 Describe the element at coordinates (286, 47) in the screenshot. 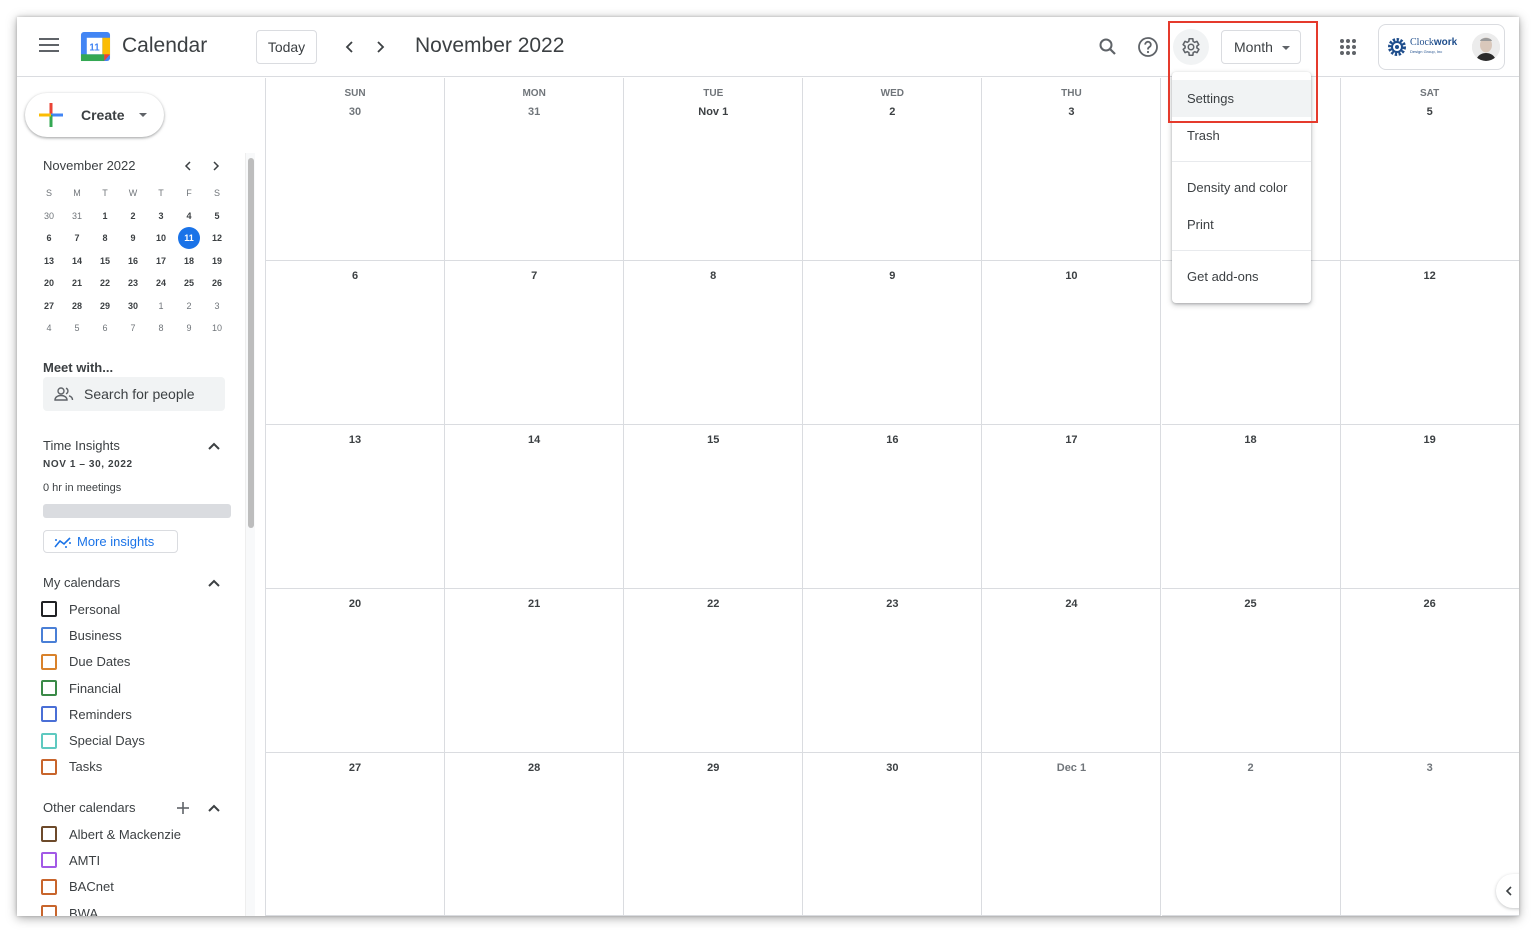

I see `today-button: Today` at that location.